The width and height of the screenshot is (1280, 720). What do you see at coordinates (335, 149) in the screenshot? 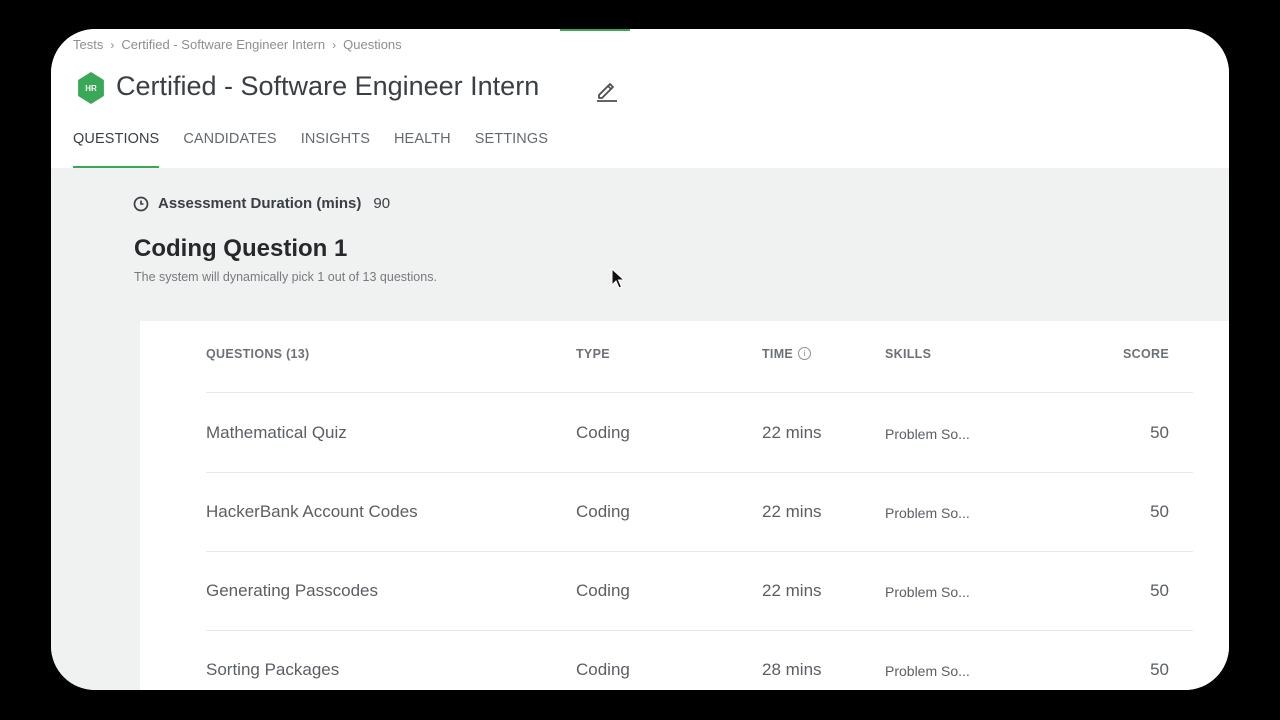
I see `tab-insights: INSIGHTS` at bounding box center [335, 149].